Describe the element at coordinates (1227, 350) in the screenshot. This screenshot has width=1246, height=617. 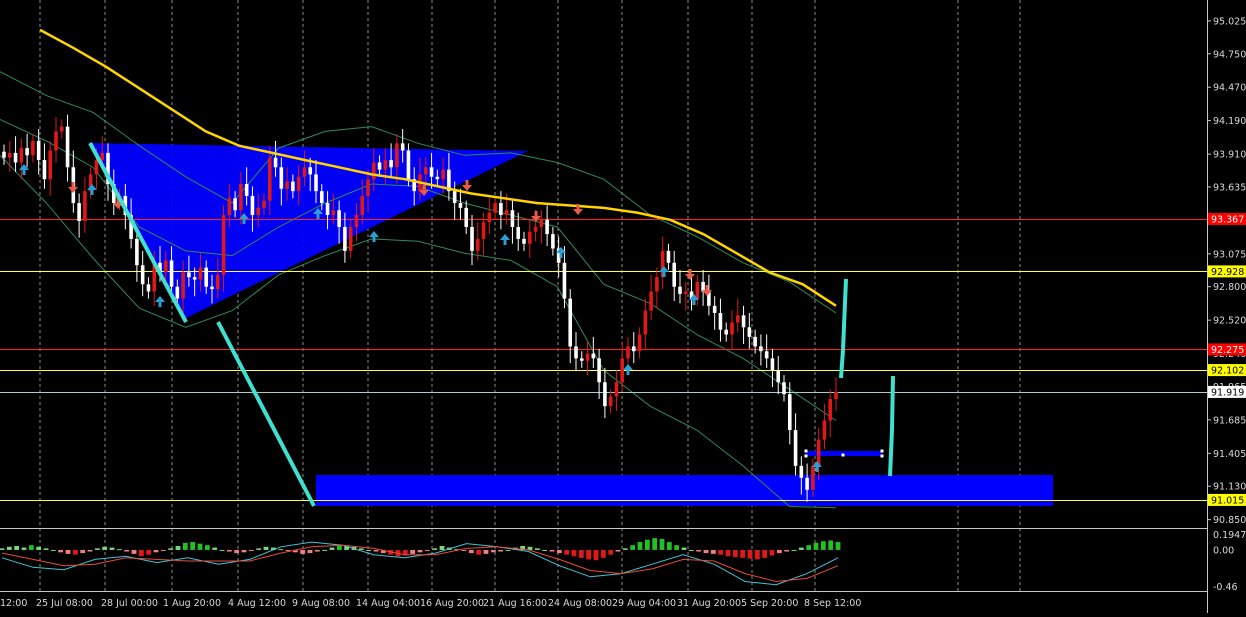
I see `price-label-text: 92.275` at that location.